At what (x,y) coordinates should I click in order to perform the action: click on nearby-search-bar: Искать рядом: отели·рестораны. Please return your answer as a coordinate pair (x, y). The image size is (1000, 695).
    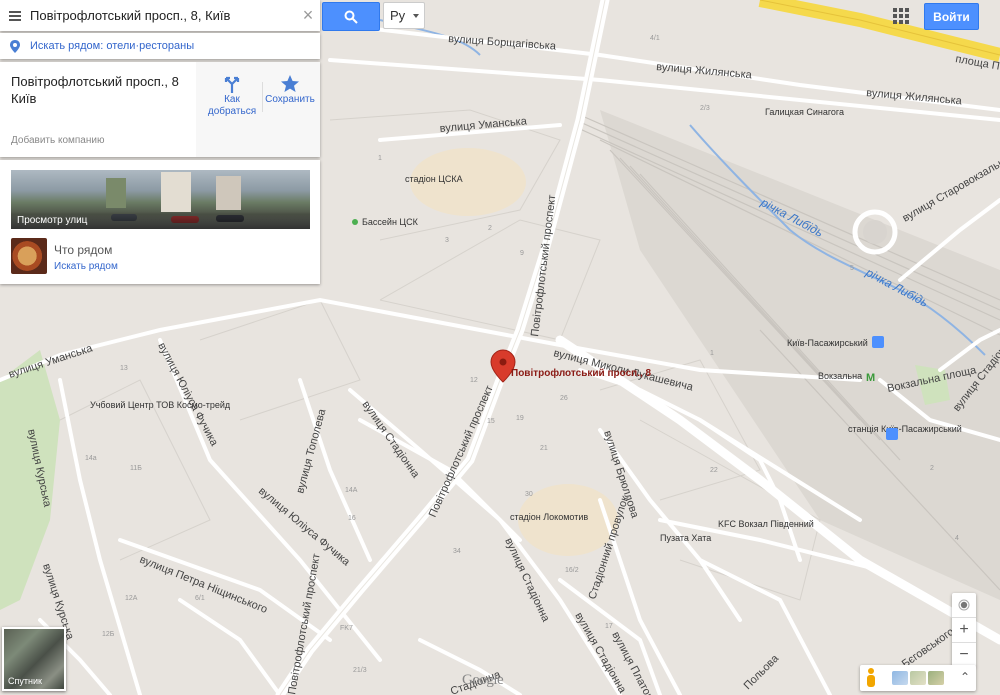
    Looking at the image, I should click on (160, 46).